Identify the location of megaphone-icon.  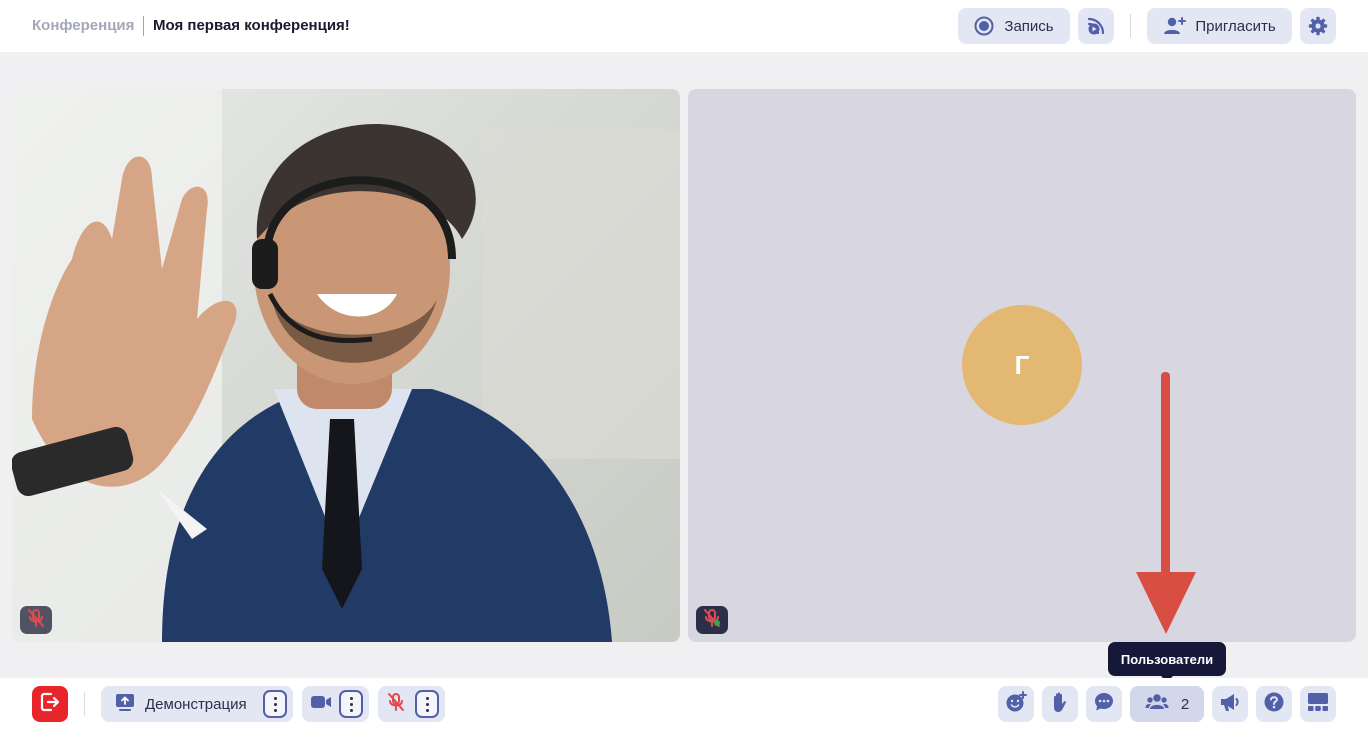
(1230, 704).